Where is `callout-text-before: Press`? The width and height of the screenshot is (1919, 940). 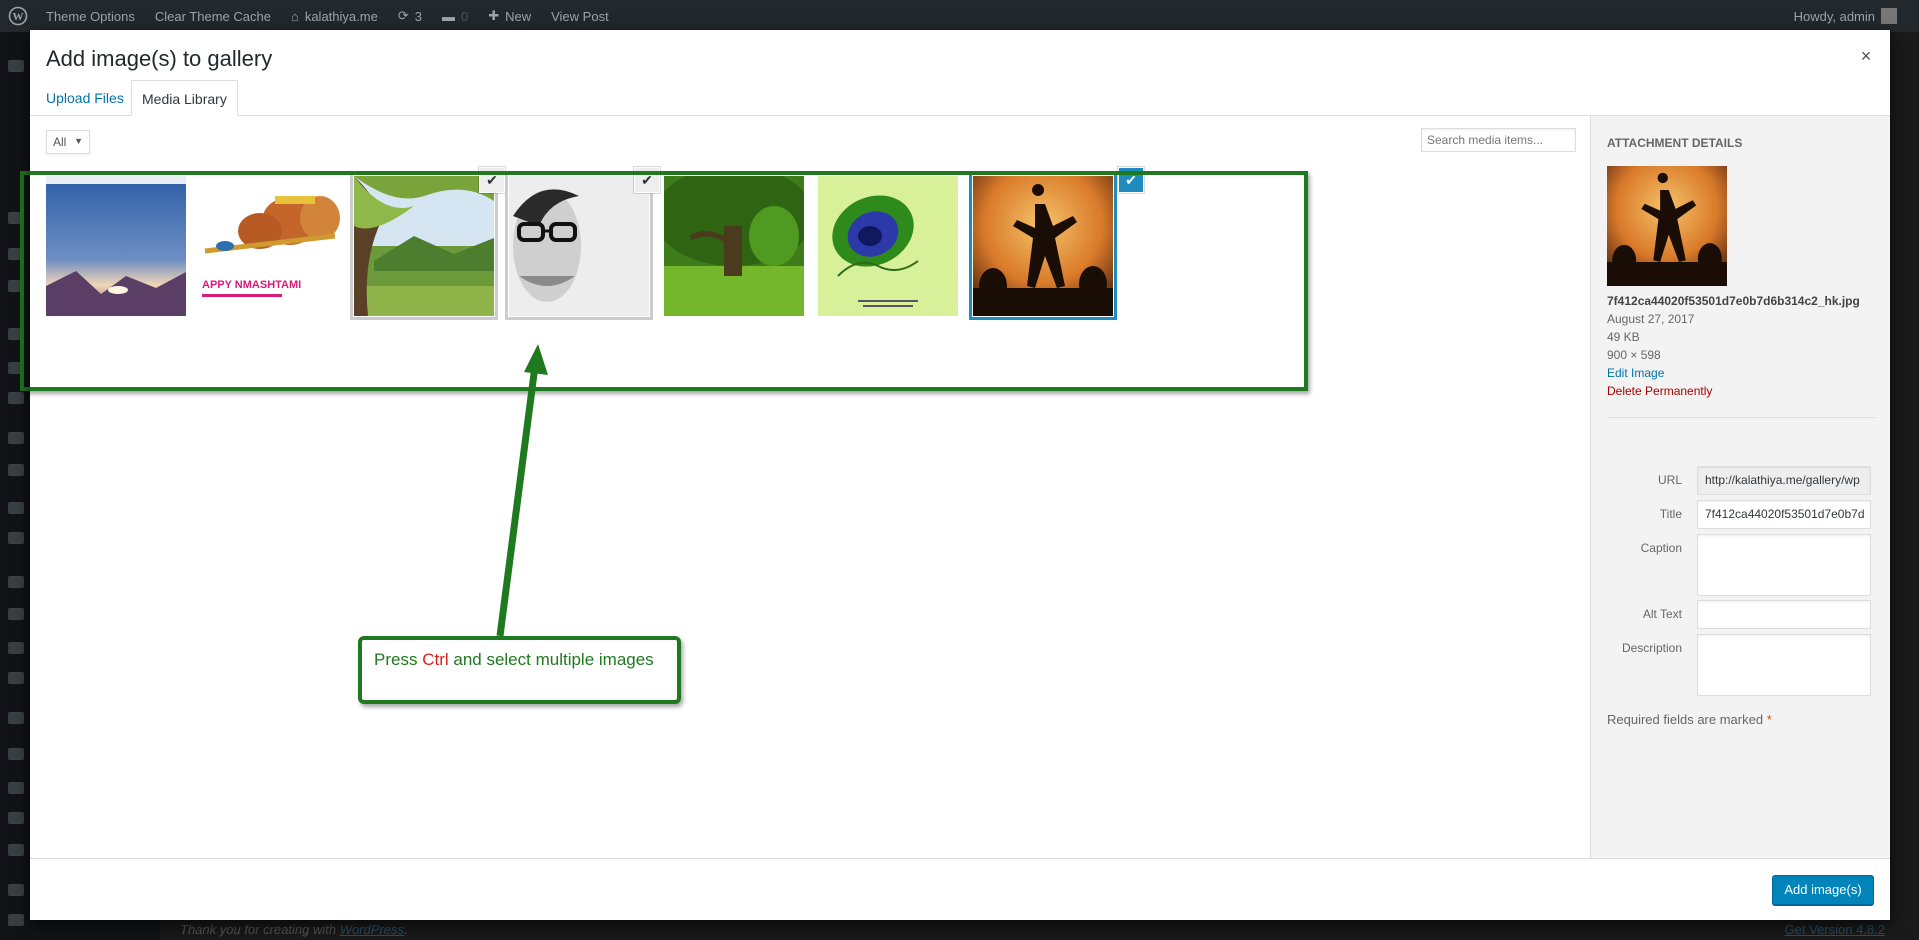 callout-text-before: Press is located at coordinates (398, 659).